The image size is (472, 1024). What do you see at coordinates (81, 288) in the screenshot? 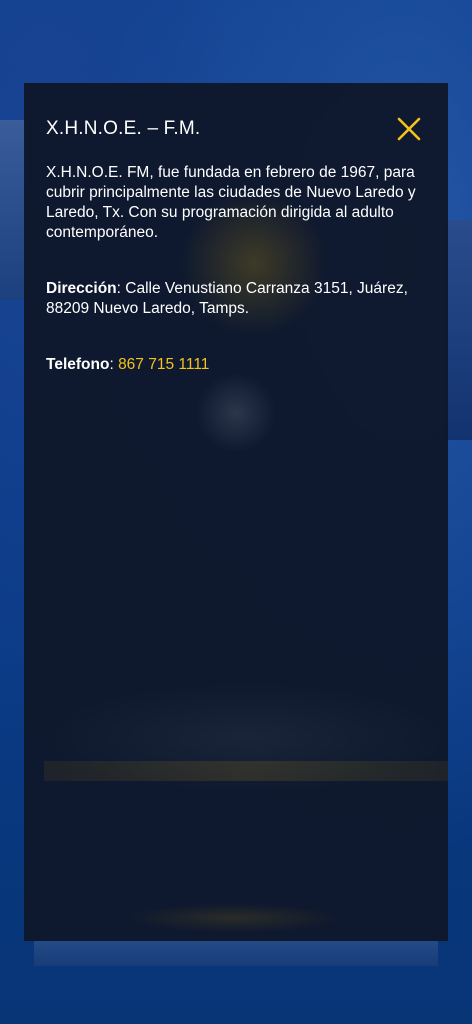
I see `address-label: Dirección` at bounding box center [81, 288].